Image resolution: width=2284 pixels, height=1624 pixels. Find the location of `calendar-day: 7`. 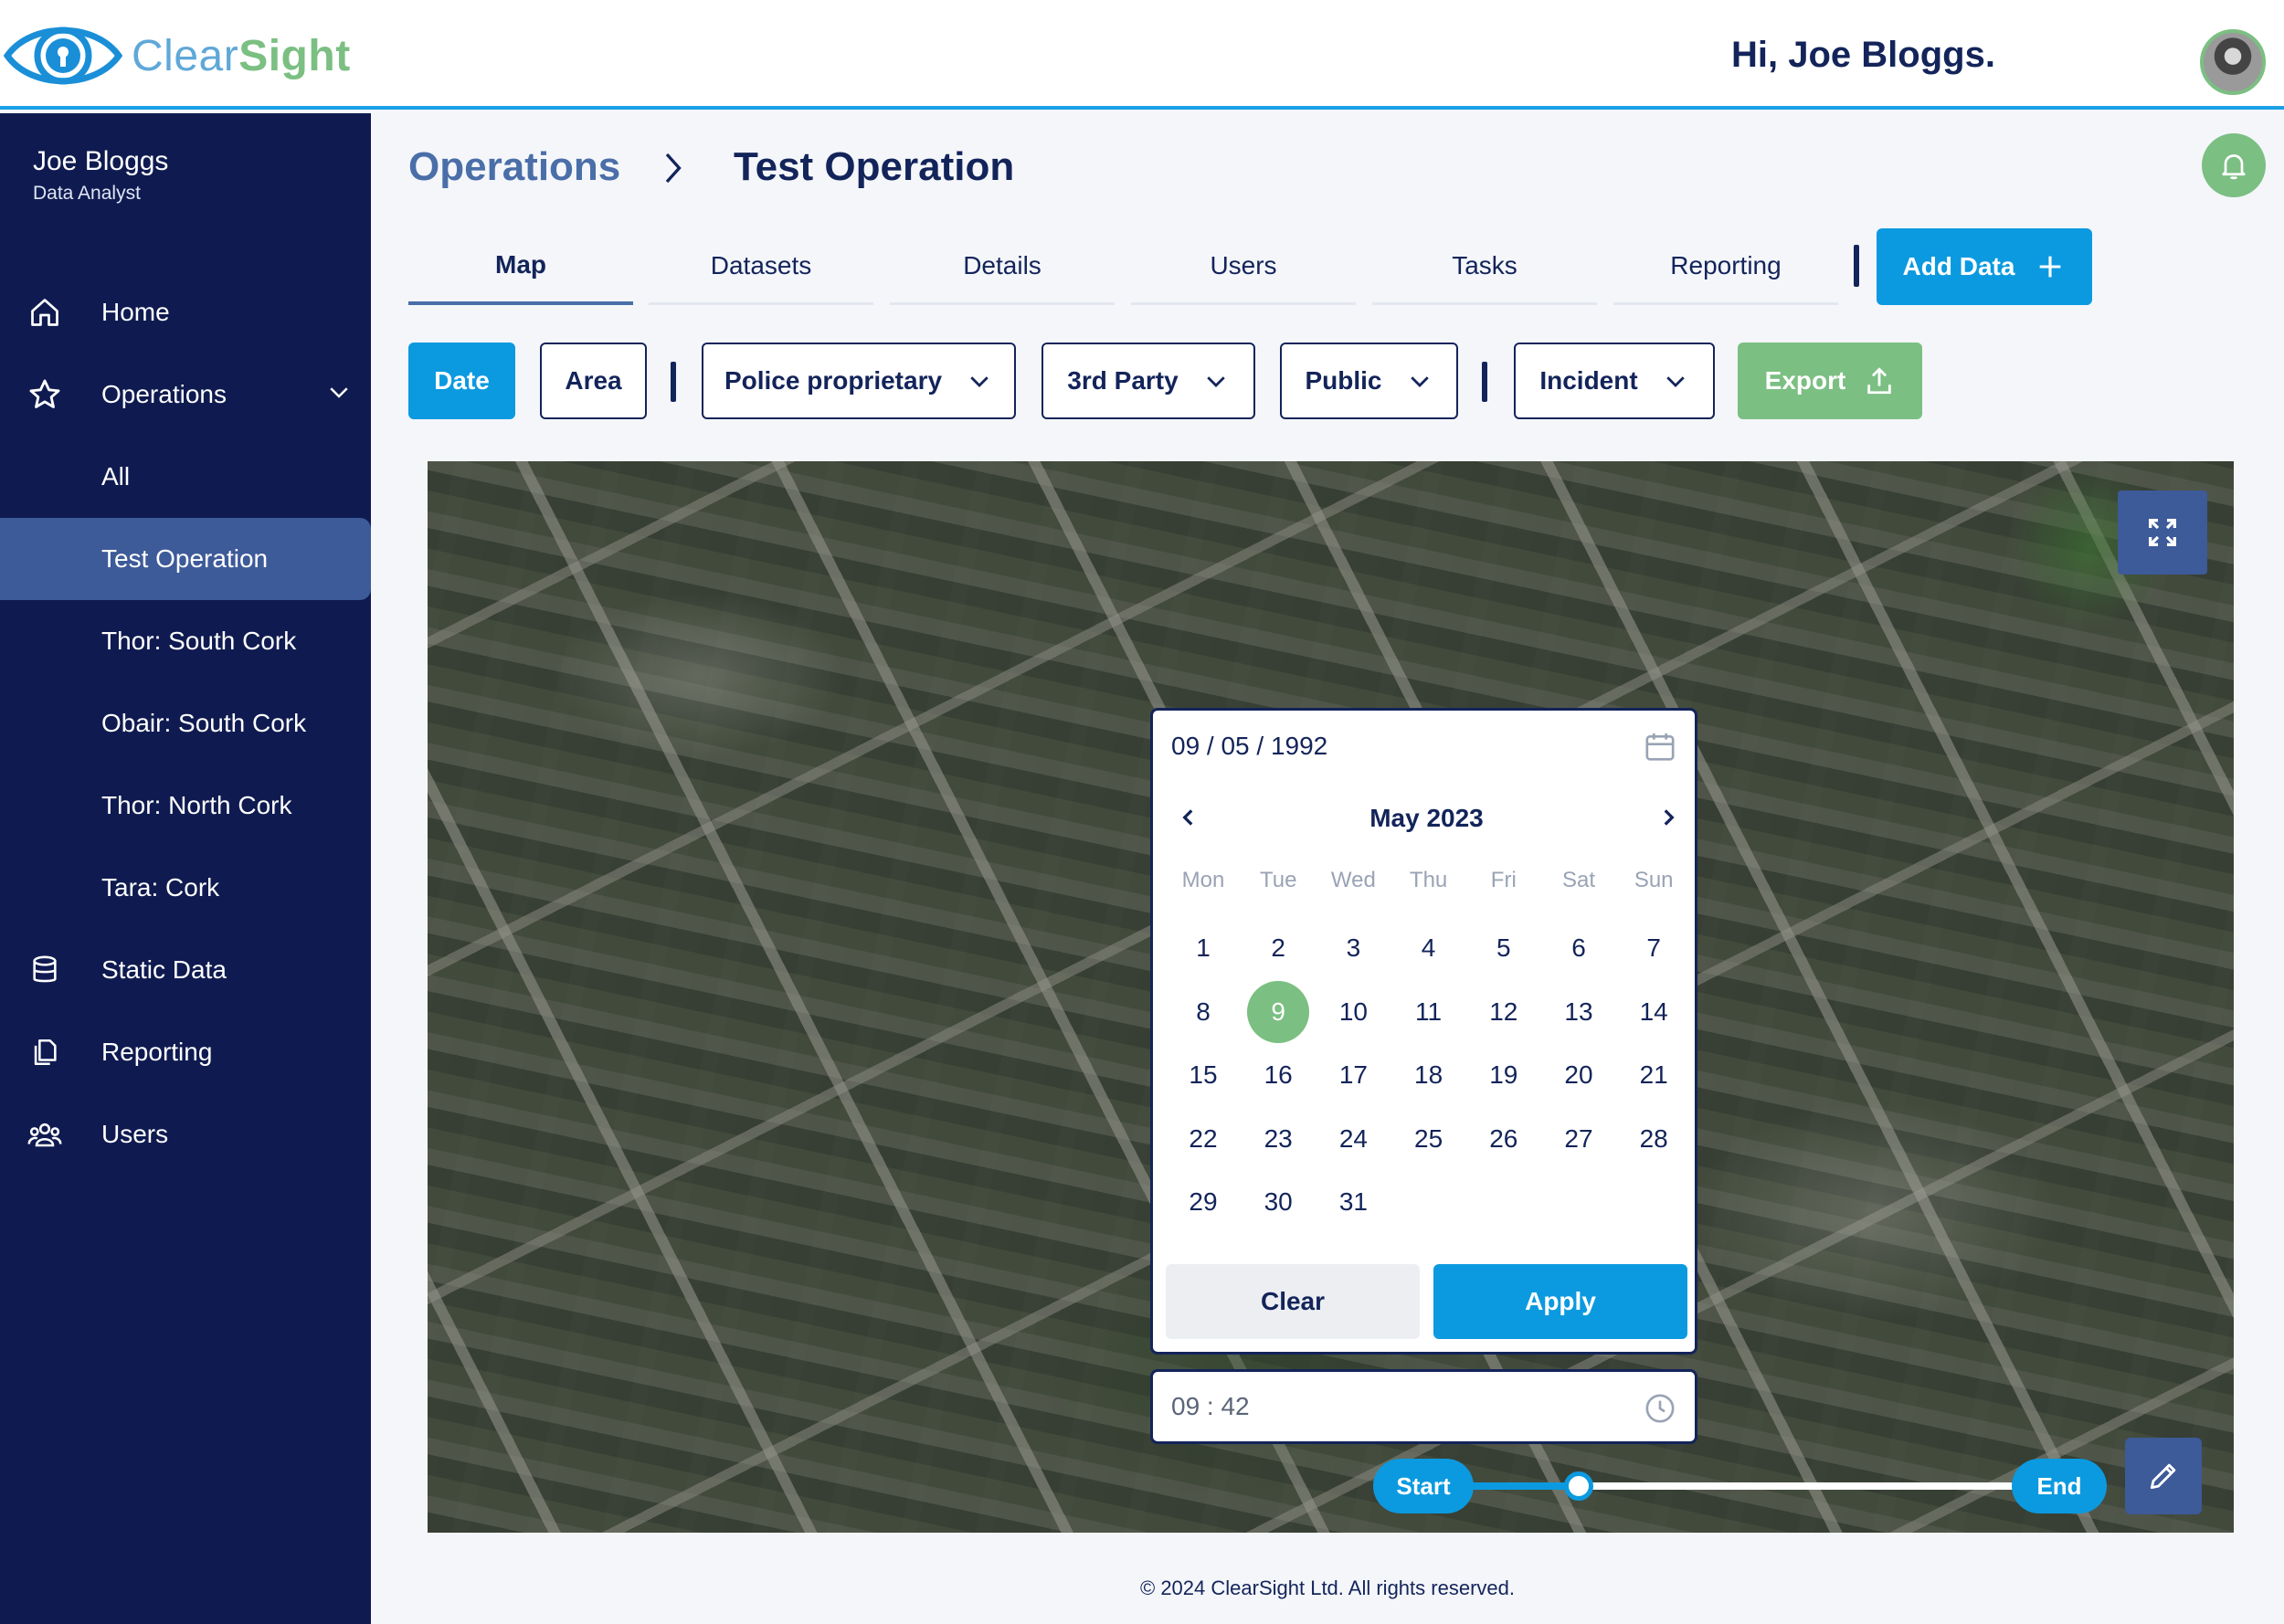

calendar-day: 7 is located at coordinates (1654, 948).